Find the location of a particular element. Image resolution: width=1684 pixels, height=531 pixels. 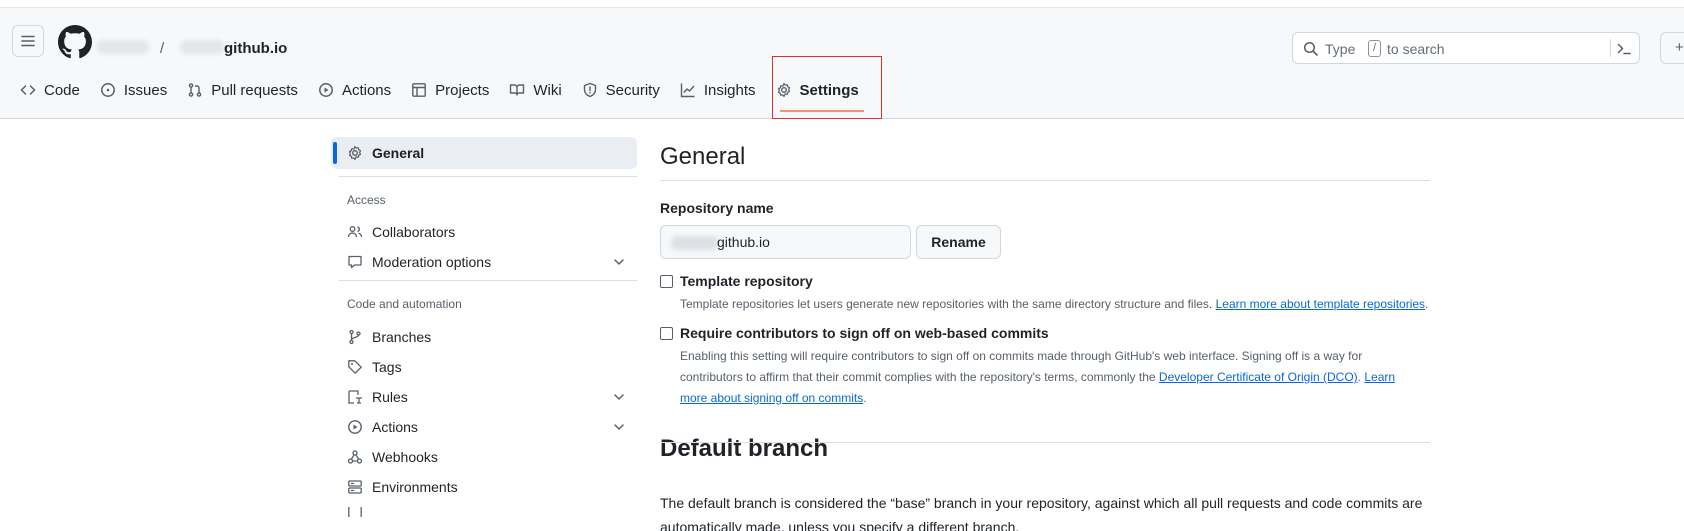

search-icon is located at coordinates (1310, 48).